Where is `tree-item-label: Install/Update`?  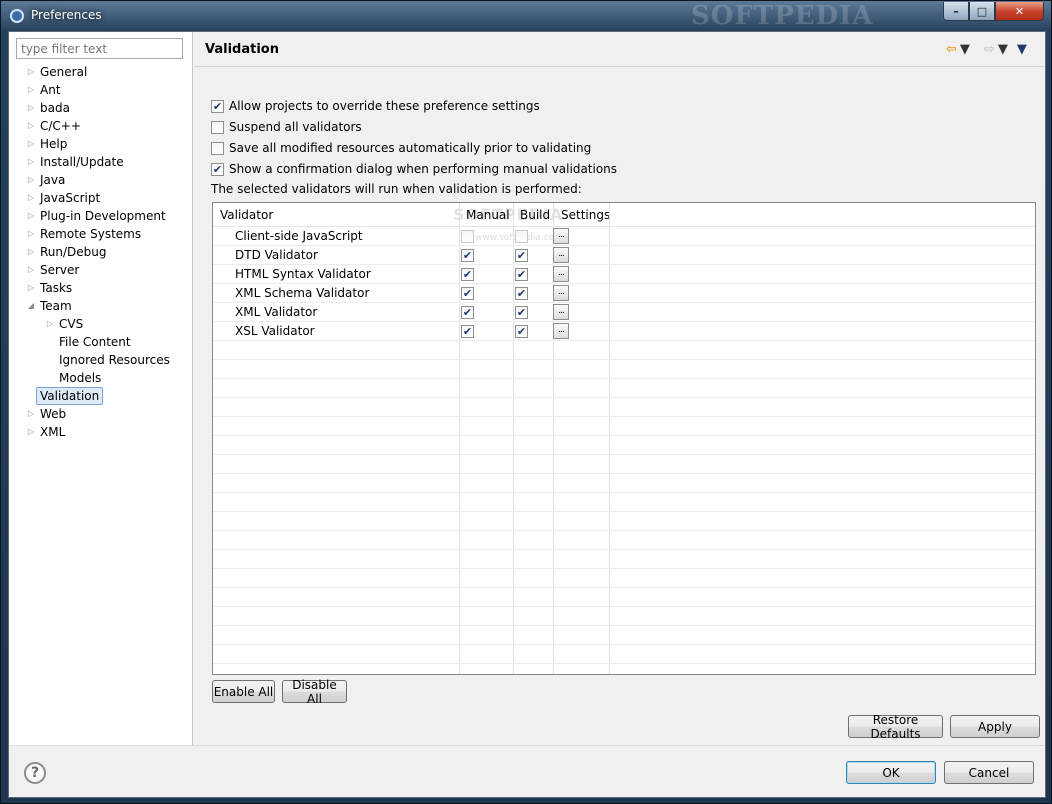 tree-item-label: Install/Update is located at coordinates (82, 162).